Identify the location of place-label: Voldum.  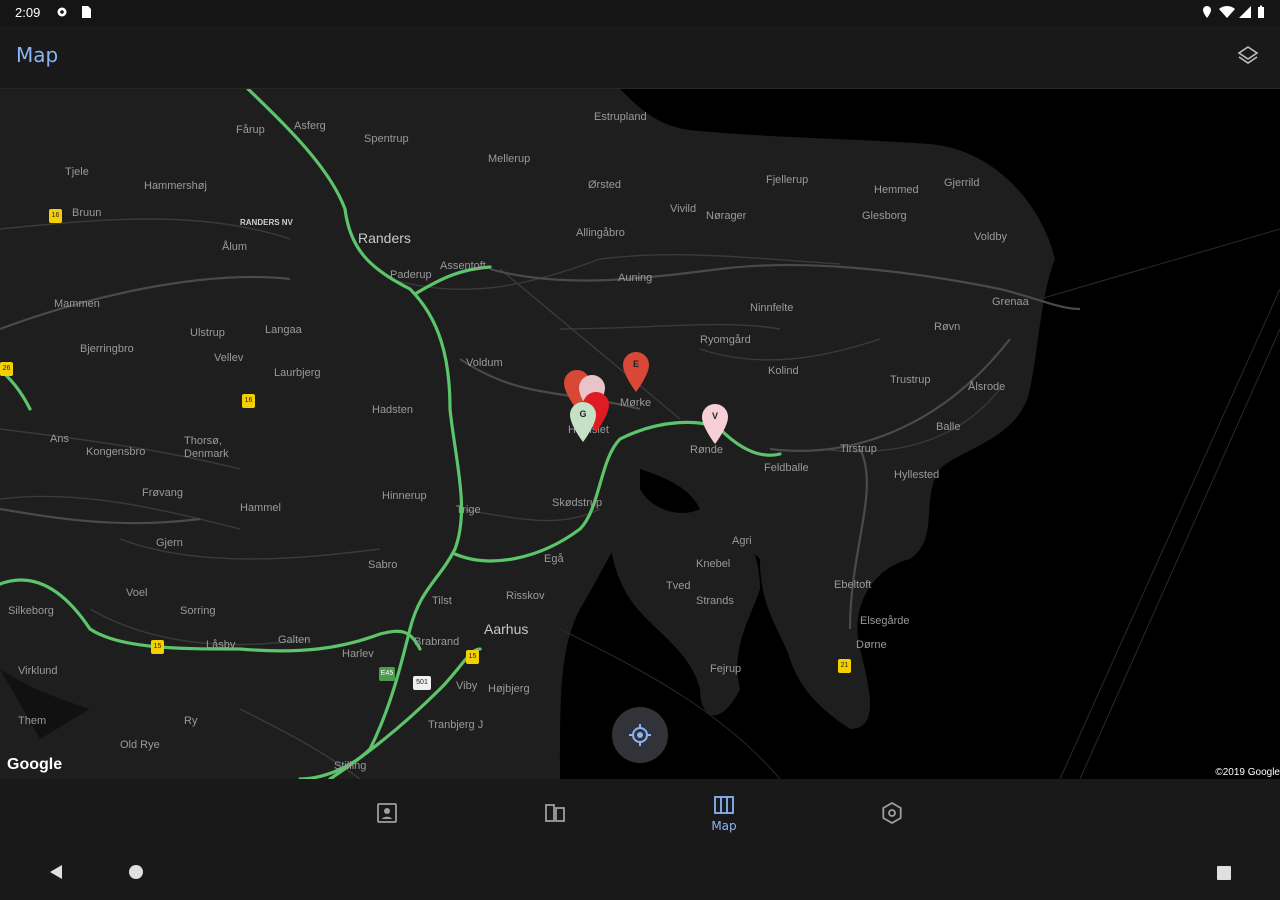
(484, 363).